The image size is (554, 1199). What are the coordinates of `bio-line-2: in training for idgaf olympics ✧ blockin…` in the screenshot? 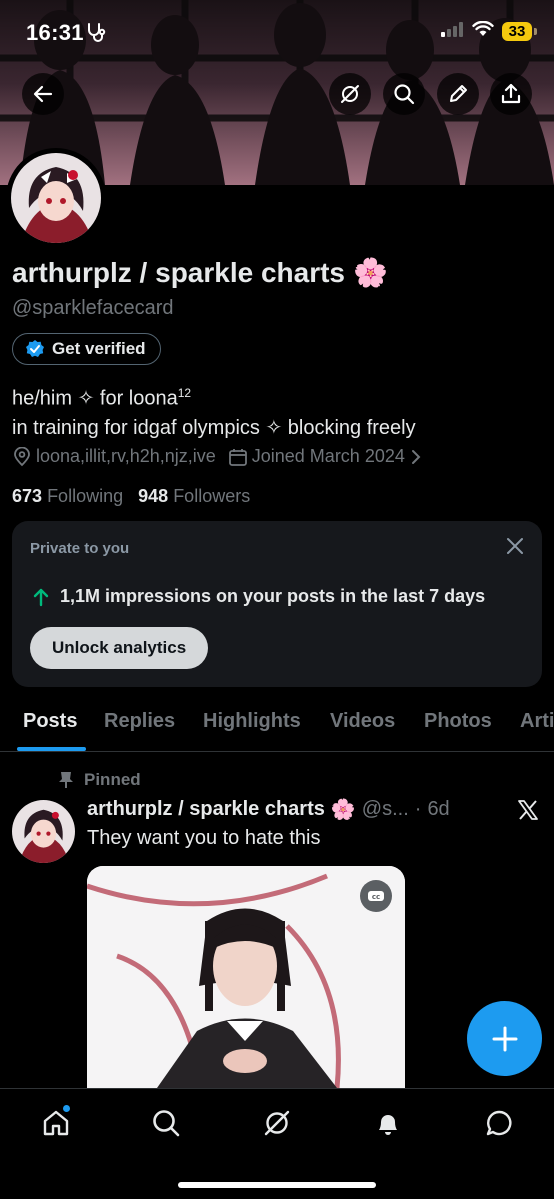 It's located at (214, 427).